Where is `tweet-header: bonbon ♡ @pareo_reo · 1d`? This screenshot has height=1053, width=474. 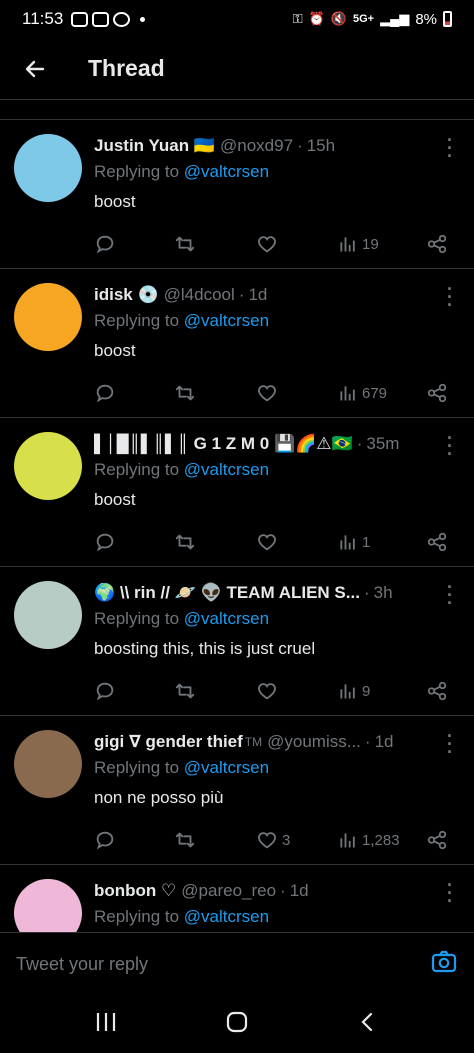
tweet-header: bonbon ♡ @pareo_reo · 1d is located at coordinates (276, 891).